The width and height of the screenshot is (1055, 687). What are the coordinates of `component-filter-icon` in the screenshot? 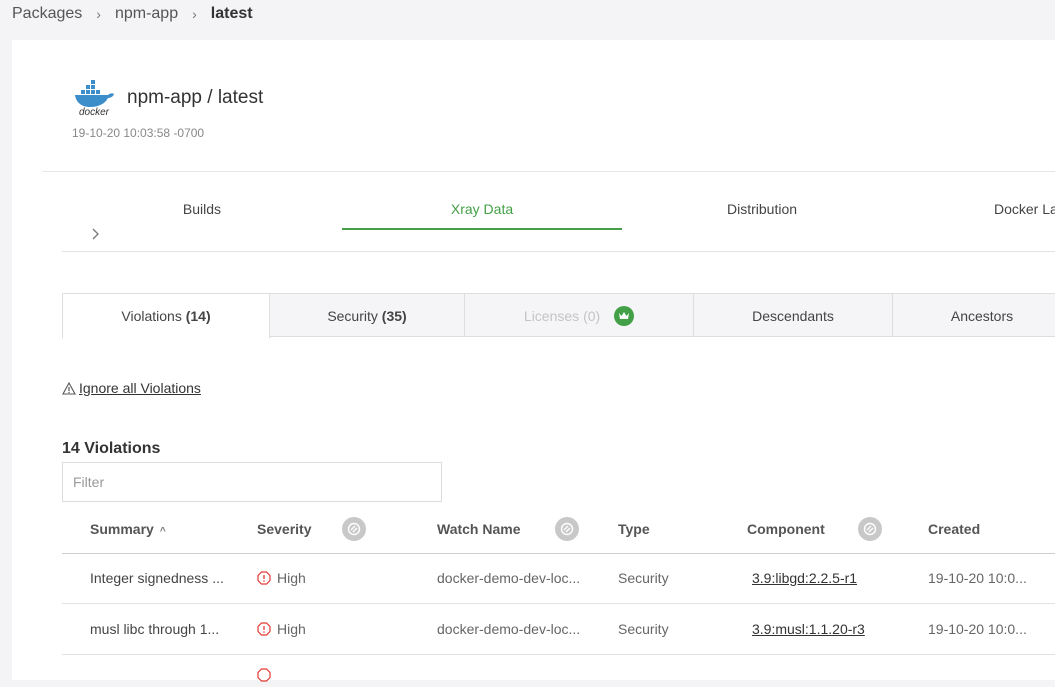 It's located at (870, 529).